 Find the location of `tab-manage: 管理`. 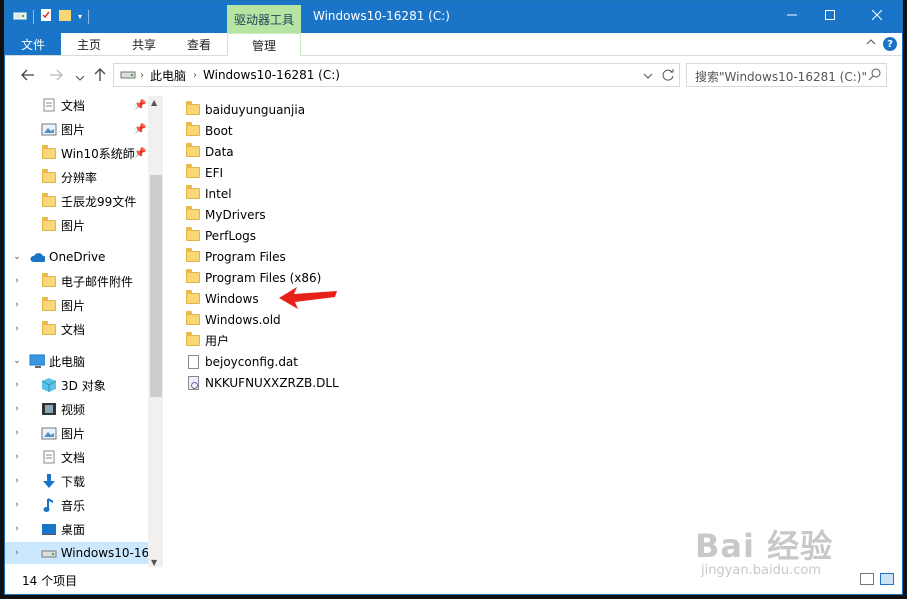

tab-manage: 管理 is located at coordinates (264, 44).